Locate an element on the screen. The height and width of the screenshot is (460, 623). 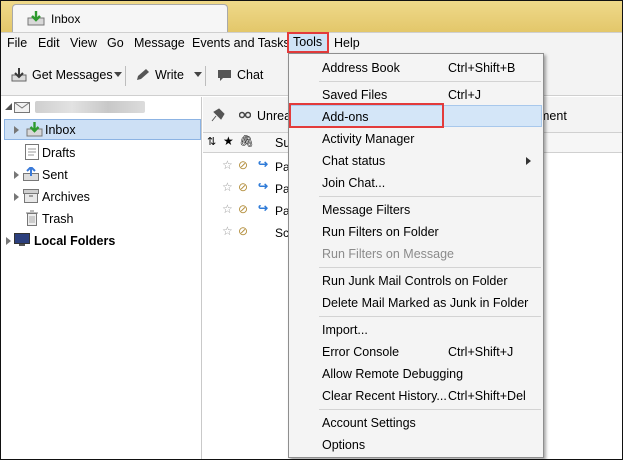
message-subject: Sc is located at coordinates (282, 233).